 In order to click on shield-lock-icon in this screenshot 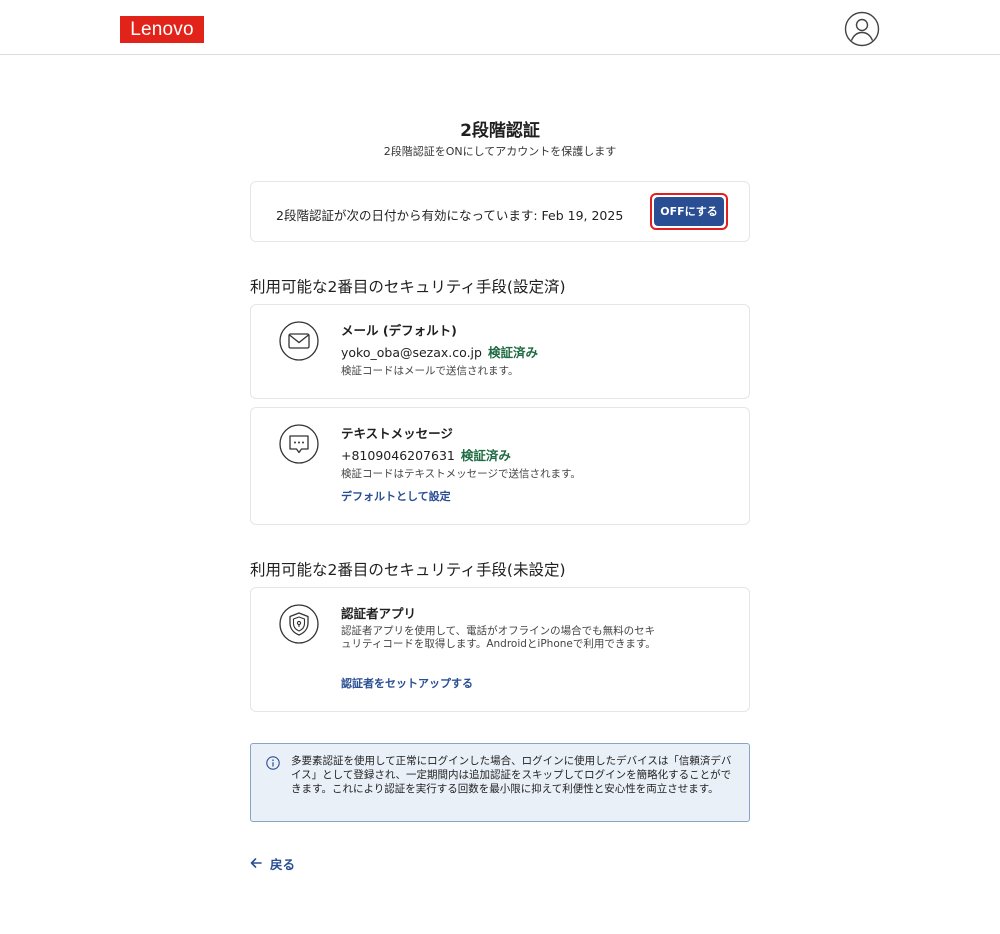, I will do `click(299, 624)`.